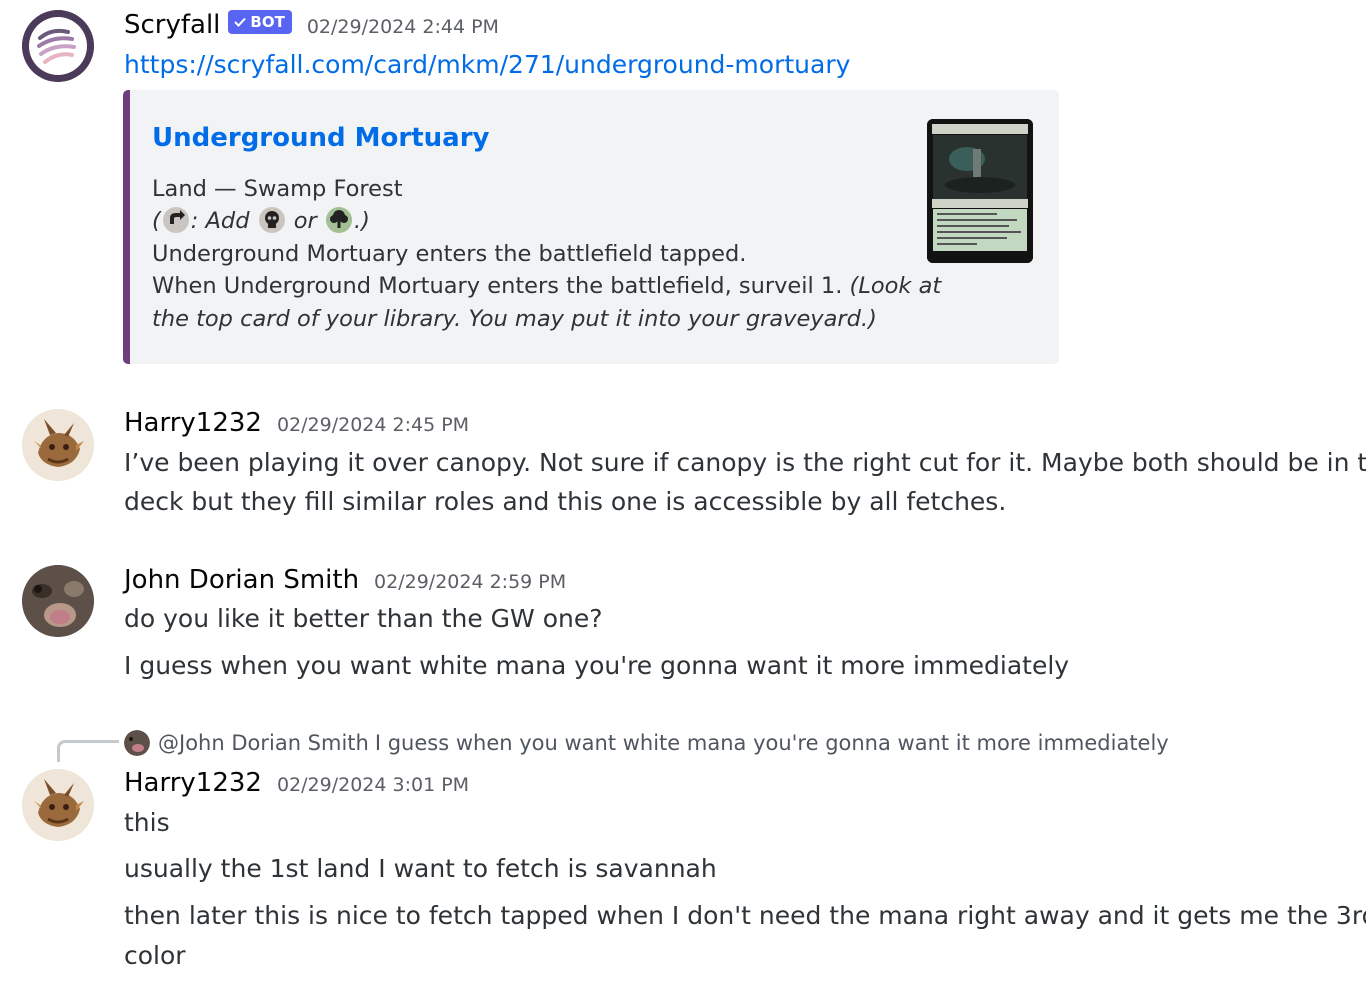 The height and width of the screenshot is (1004, 1366). I want to click on or-text: or, so click(305, 221).